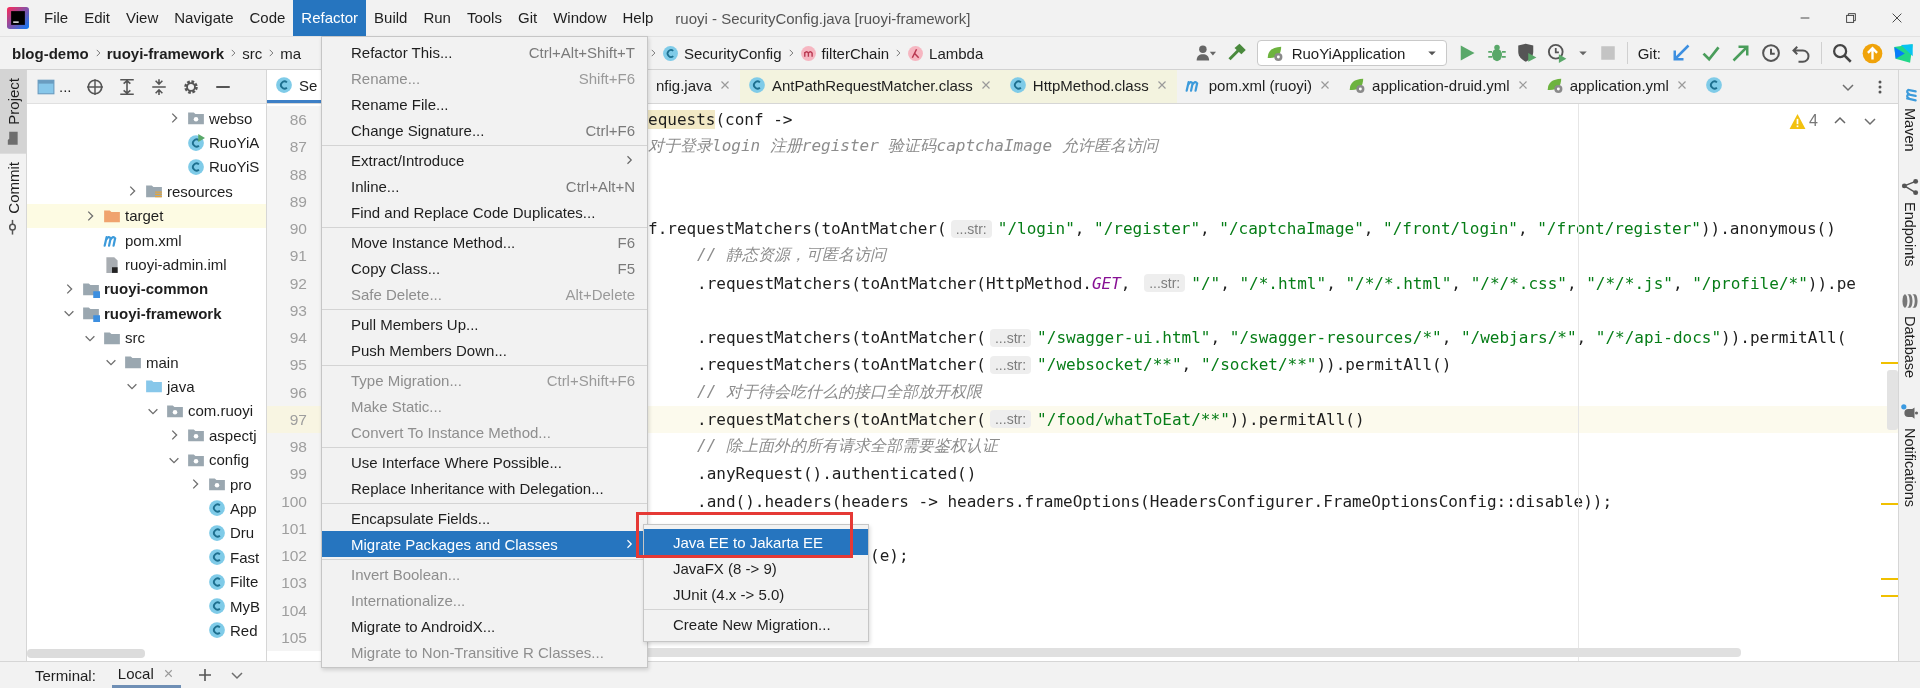  I want to click on line-number: 96, so click(294, 392).